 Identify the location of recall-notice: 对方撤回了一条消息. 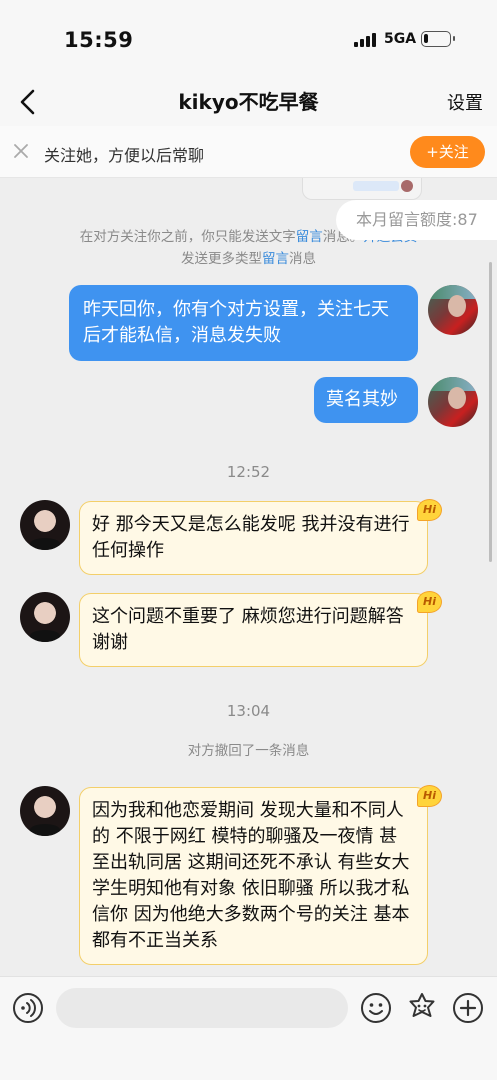
(248, 751).